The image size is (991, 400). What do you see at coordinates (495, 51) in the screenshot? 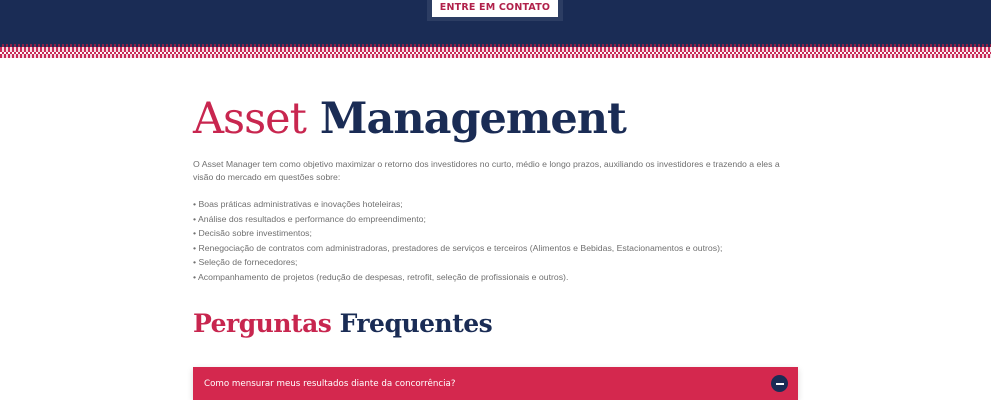
I see `decorative-fringe` at bounding box center [495, 51].